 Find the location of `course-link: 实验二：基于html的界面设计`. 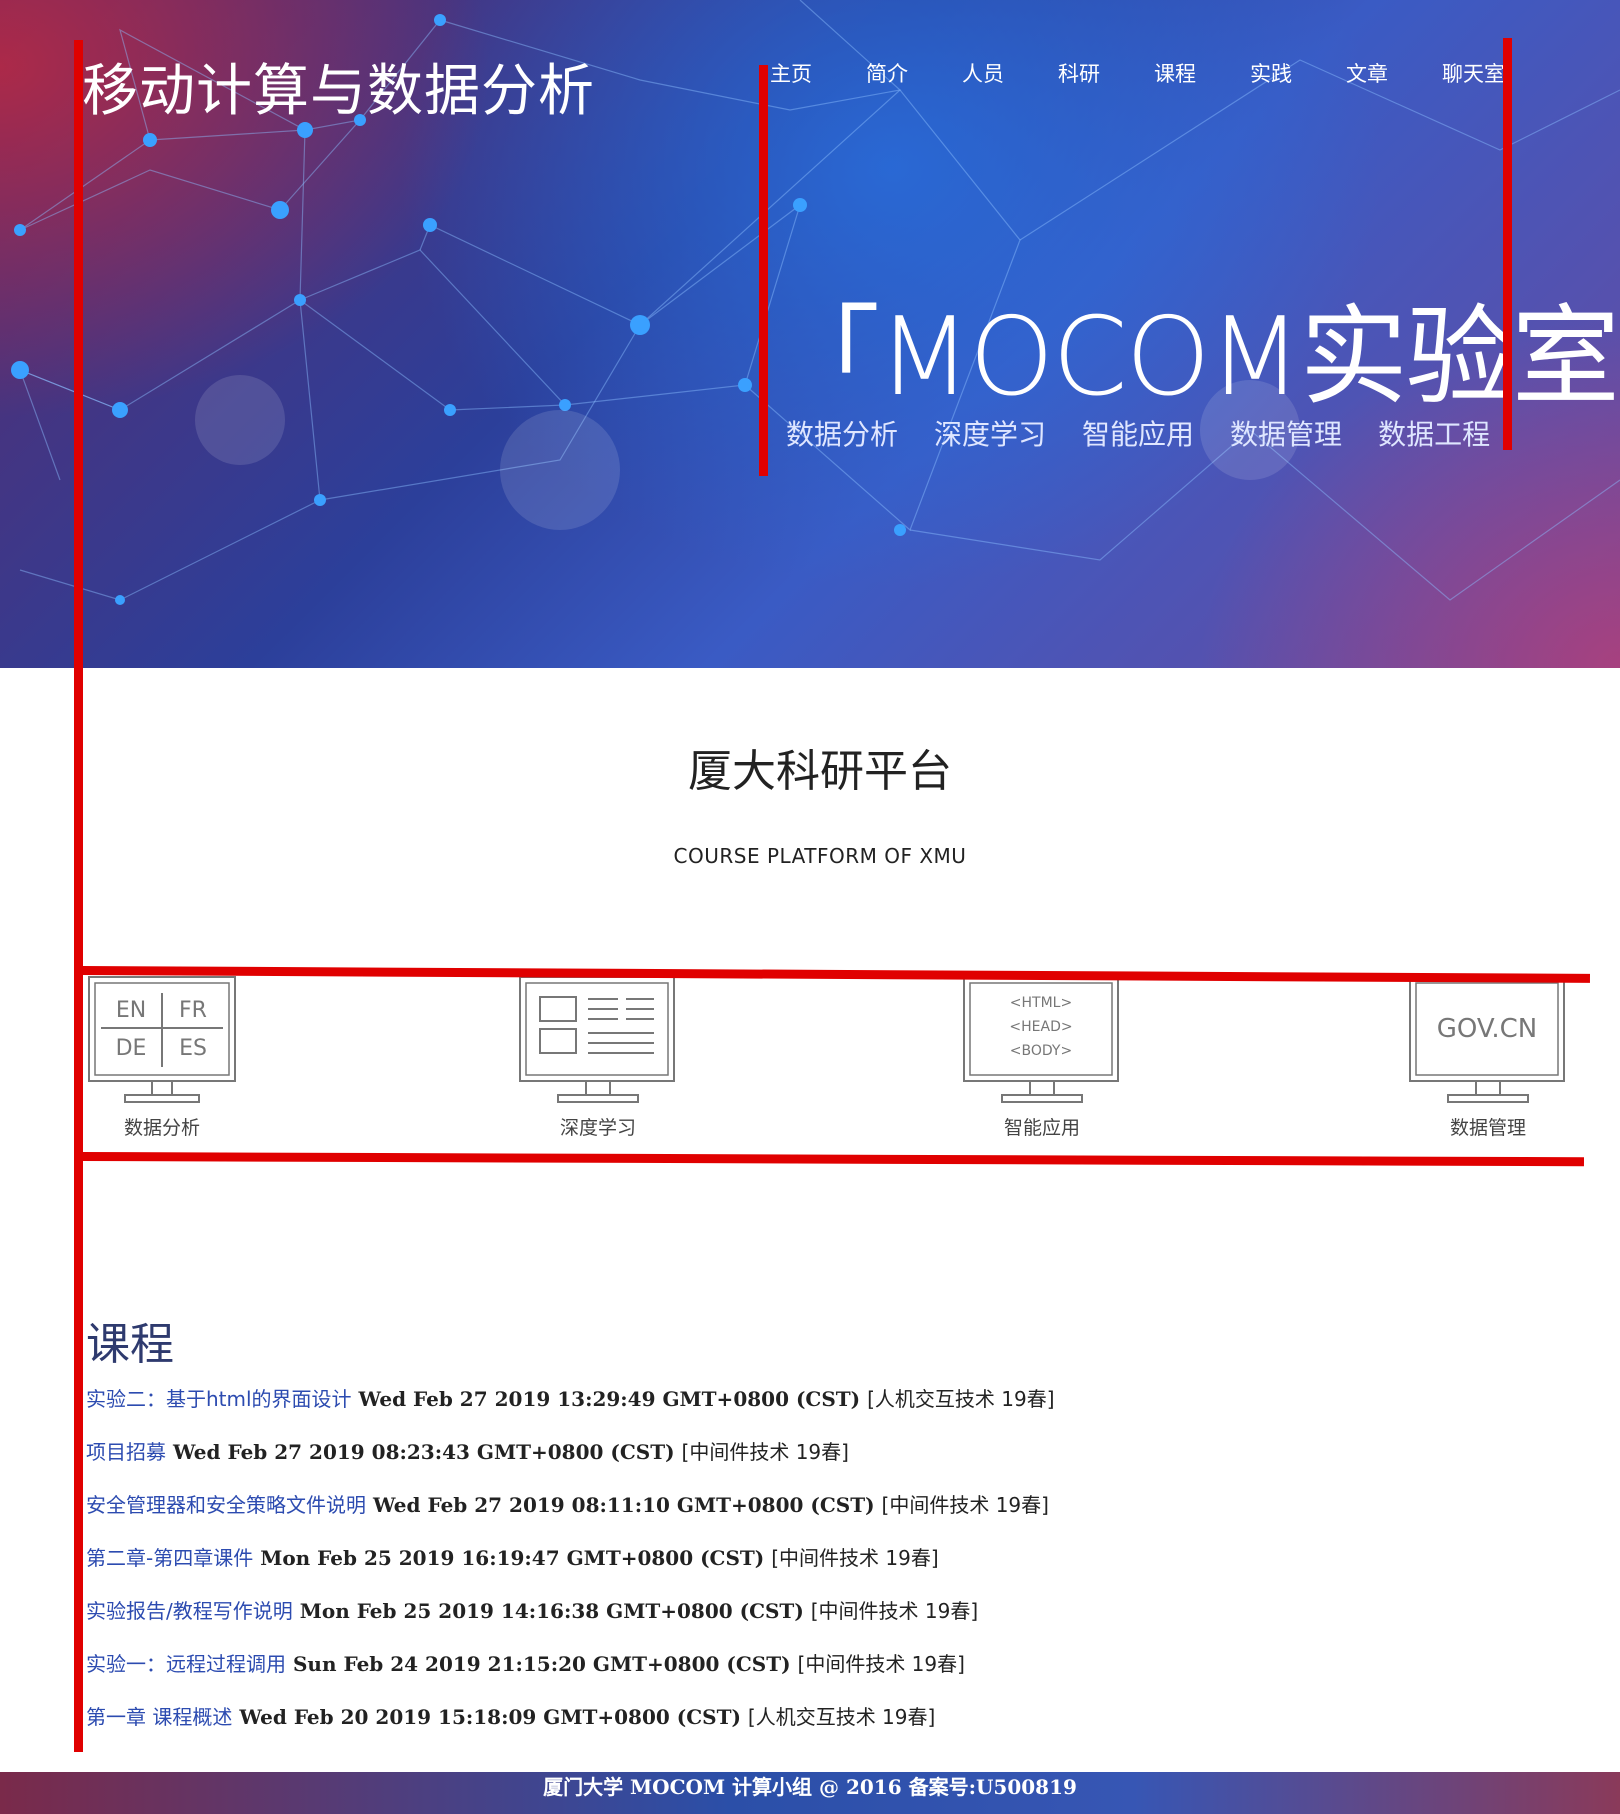

course-link: 实验二：基于html的界面设计 is located at coordinates (219, 1399).